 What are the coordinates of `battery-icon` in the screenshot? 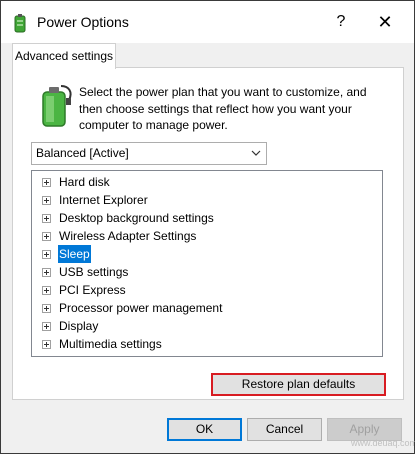 It's located at (57, 106).